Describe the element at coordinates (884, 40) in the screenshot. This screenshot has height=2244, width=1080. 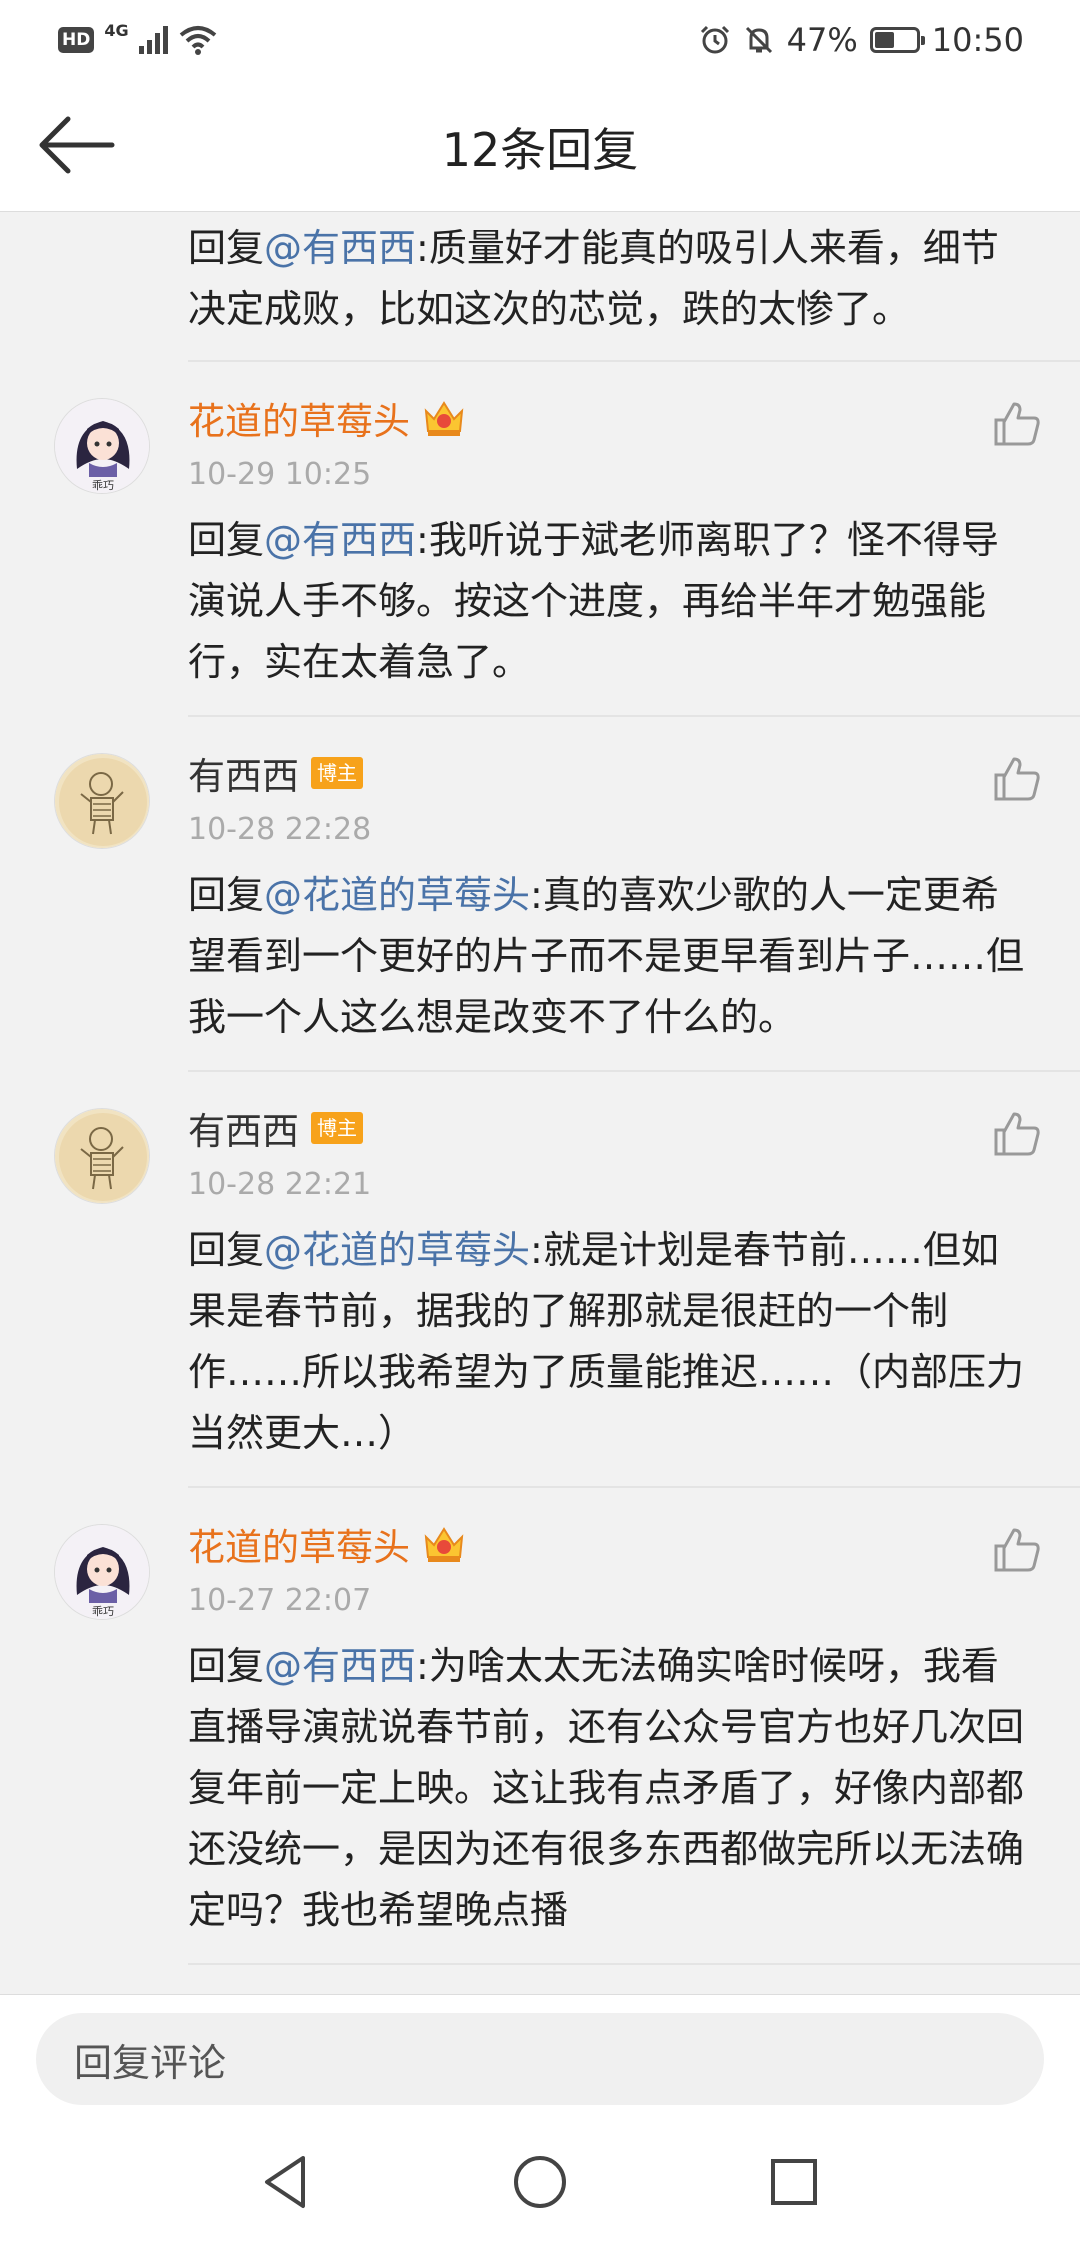
I see `battery-fill` at that location.